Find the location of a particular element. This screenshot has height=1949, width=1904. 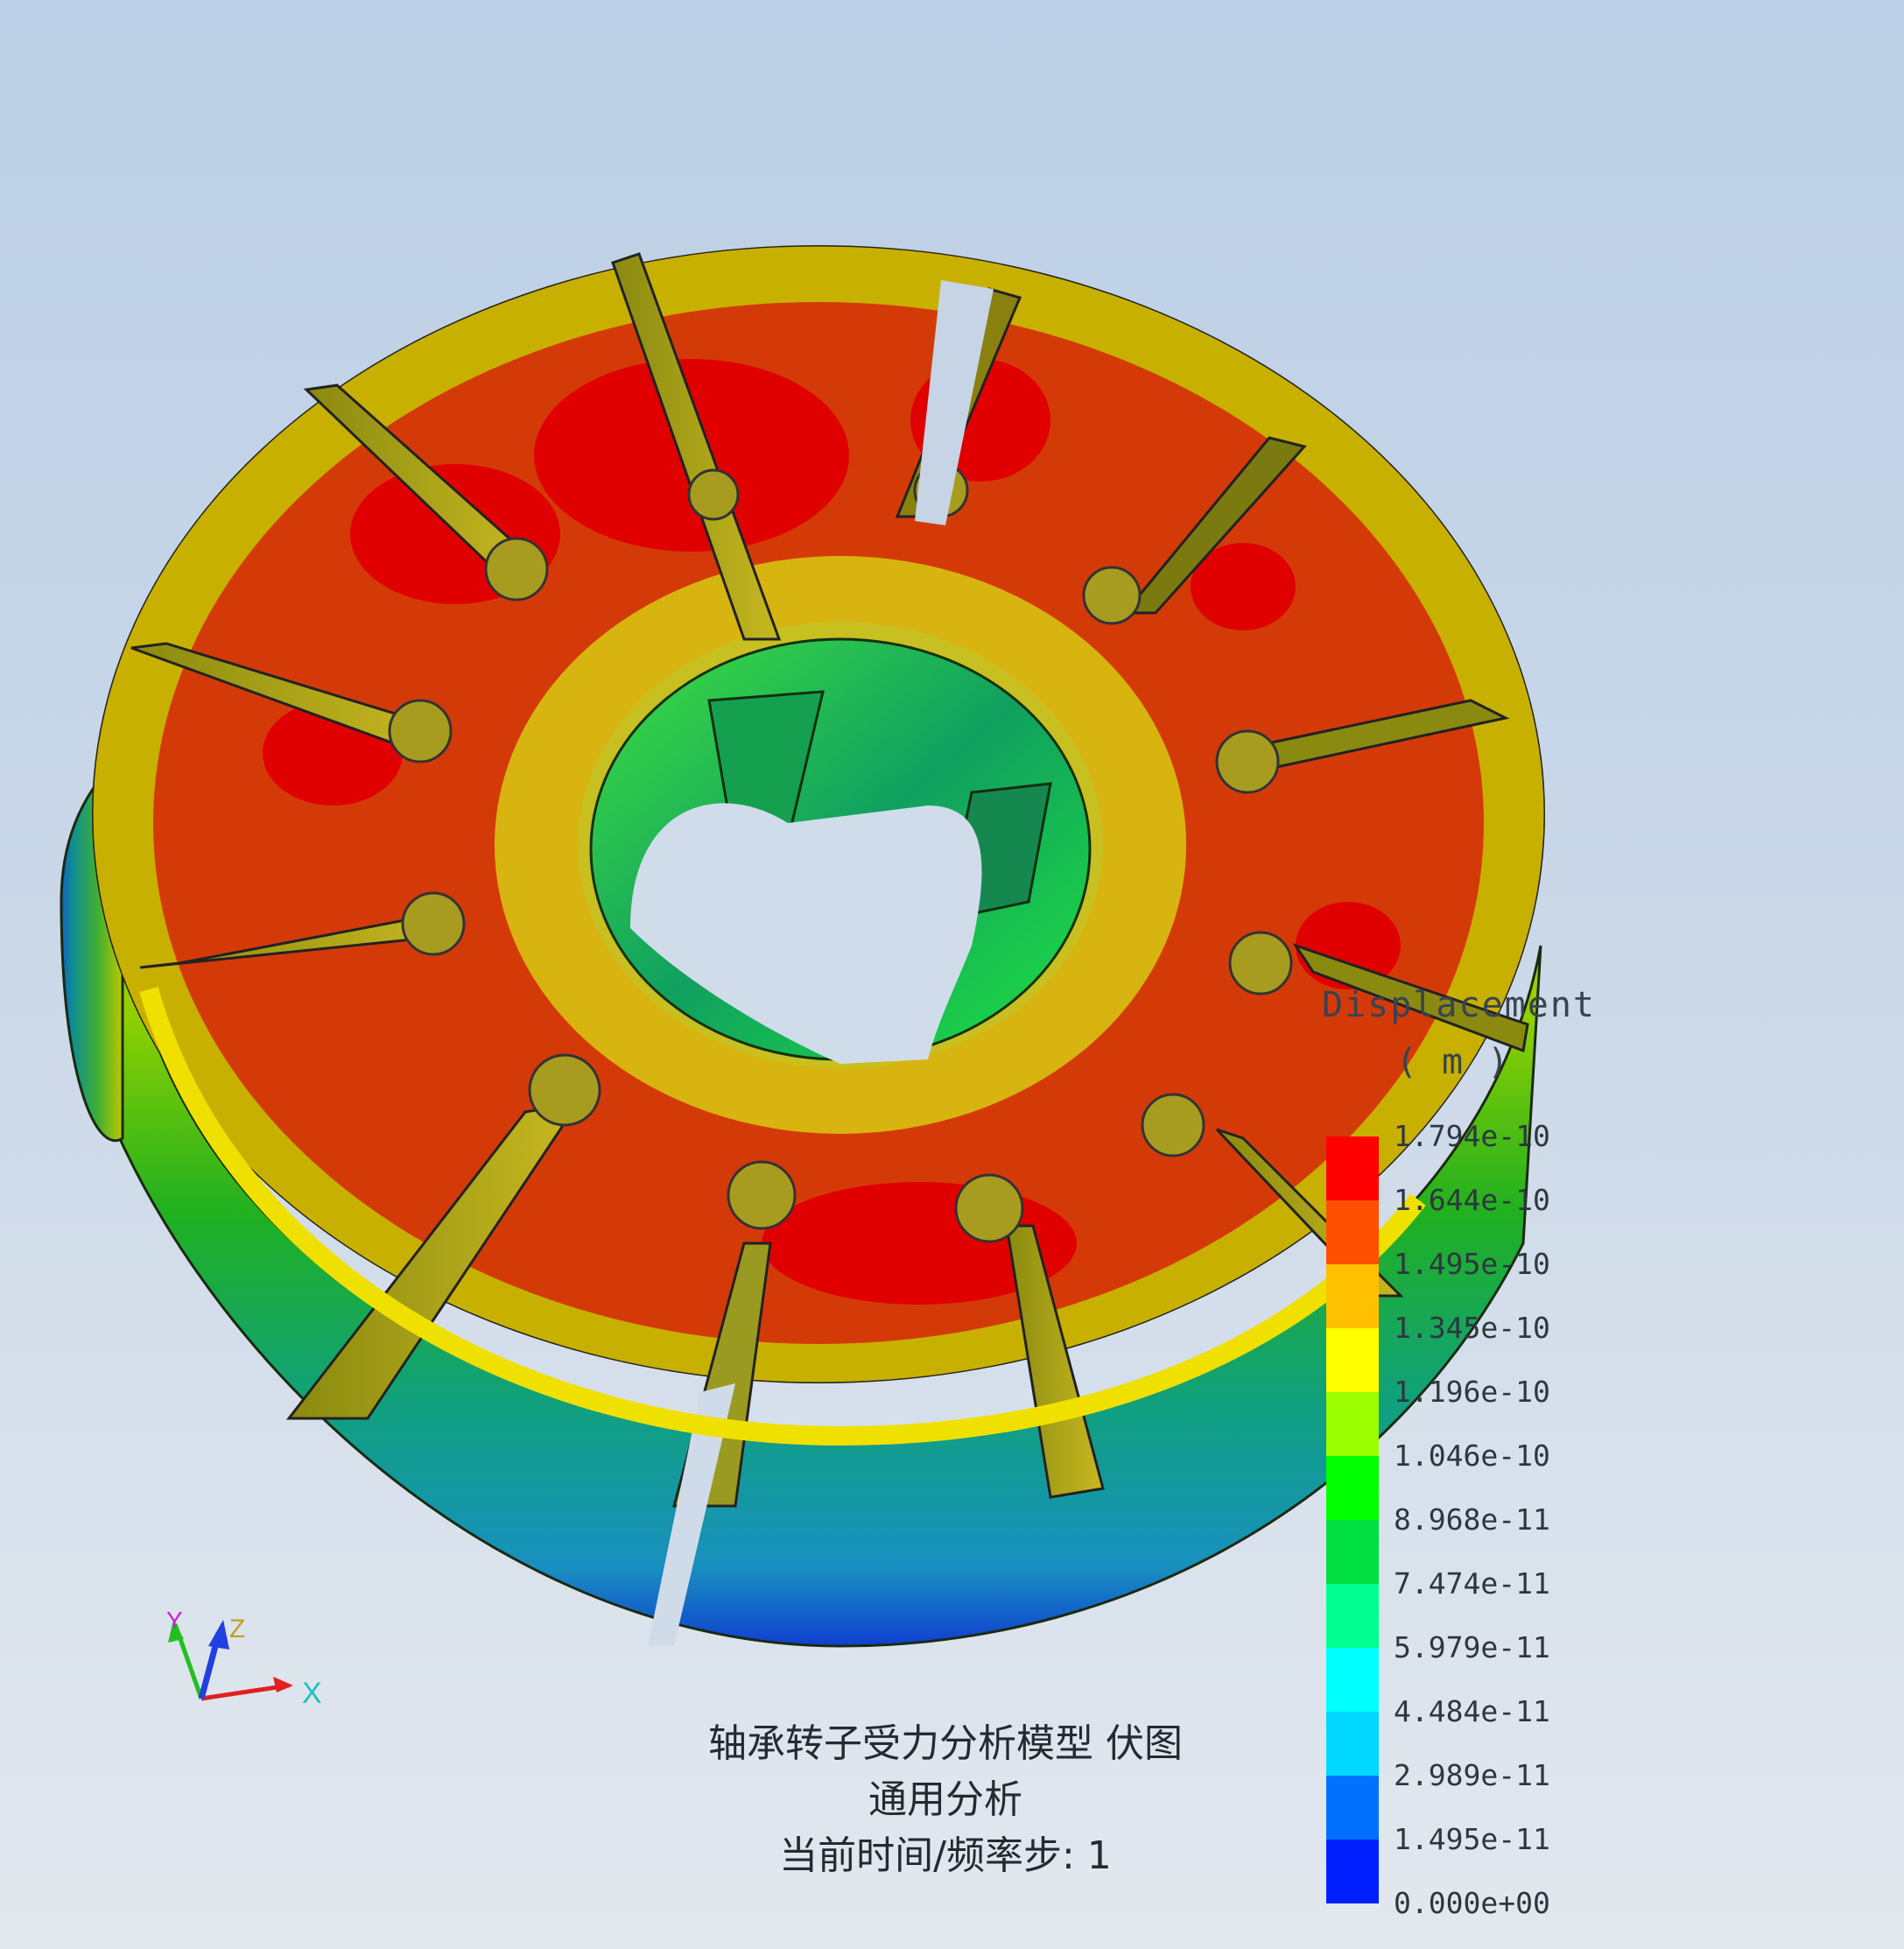

caption-time-step: 当前时间/频率步: 1 is located at coordinates (945, 1855).